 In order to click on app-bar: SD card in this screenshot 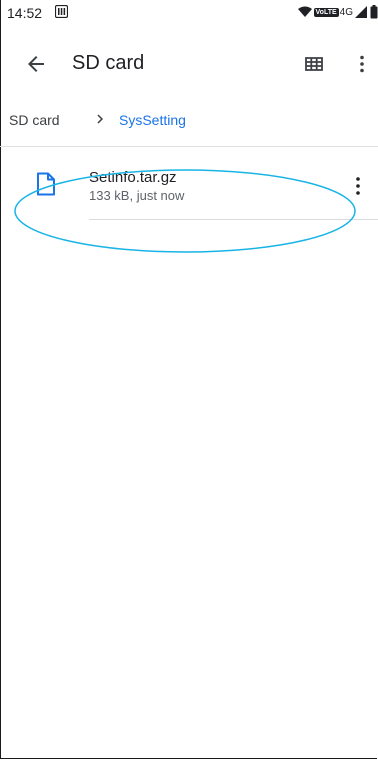, I will do `click(189, 64)`.